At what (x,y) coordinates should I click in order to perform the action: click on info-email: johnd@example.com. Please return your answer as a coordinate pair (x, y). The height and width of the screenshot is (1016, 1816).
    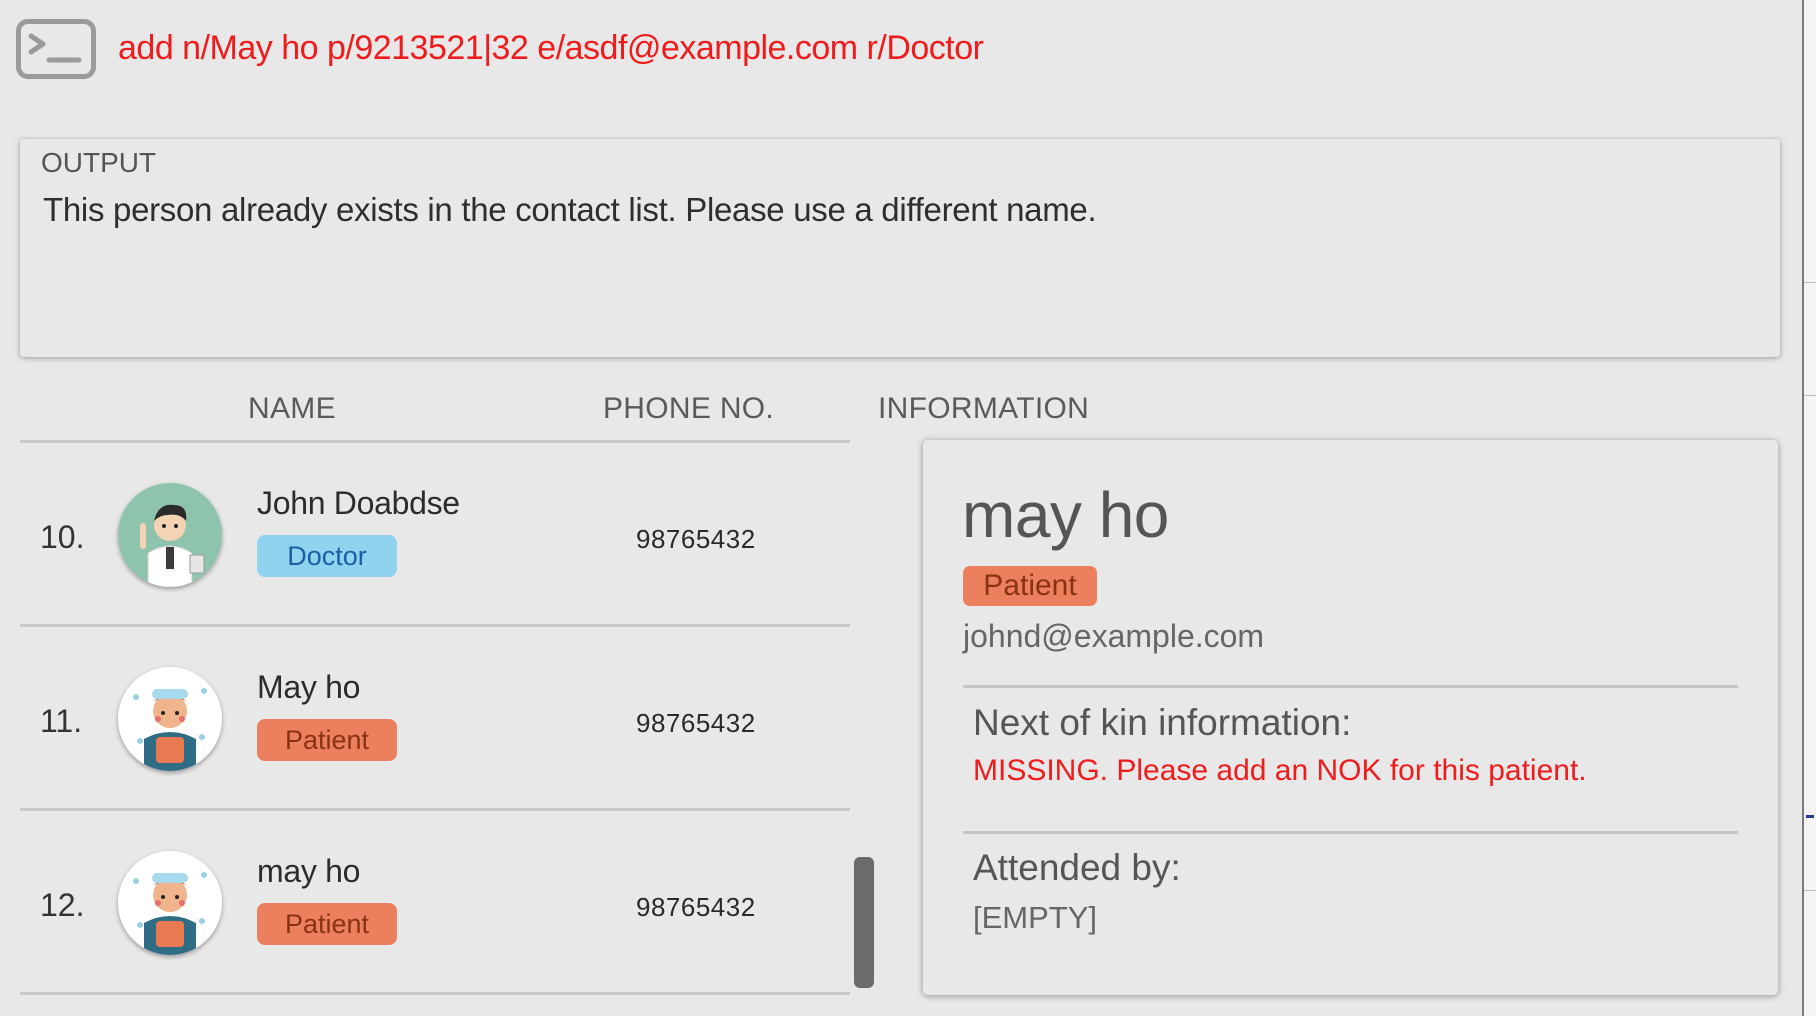
    Looking at the image, I should click on (1114, 636).